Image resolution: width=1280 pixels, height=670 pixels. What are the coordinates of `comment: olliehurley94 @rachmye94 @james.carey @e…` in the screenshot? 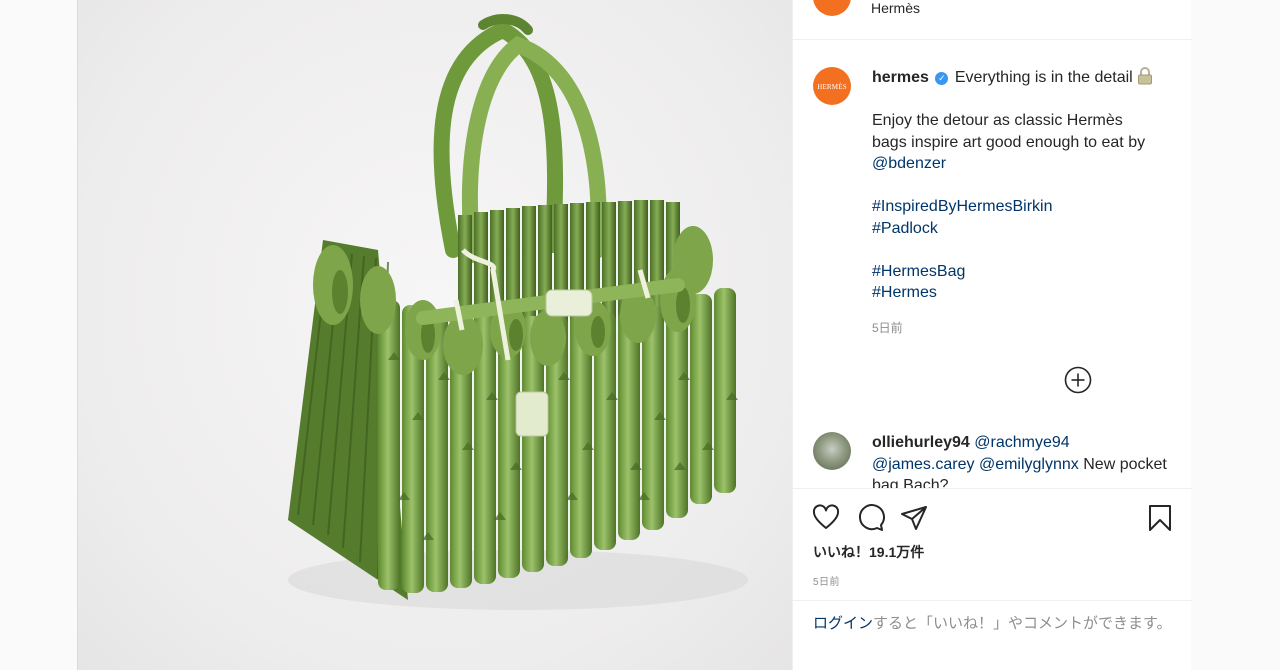 It's located at (1022, 460).